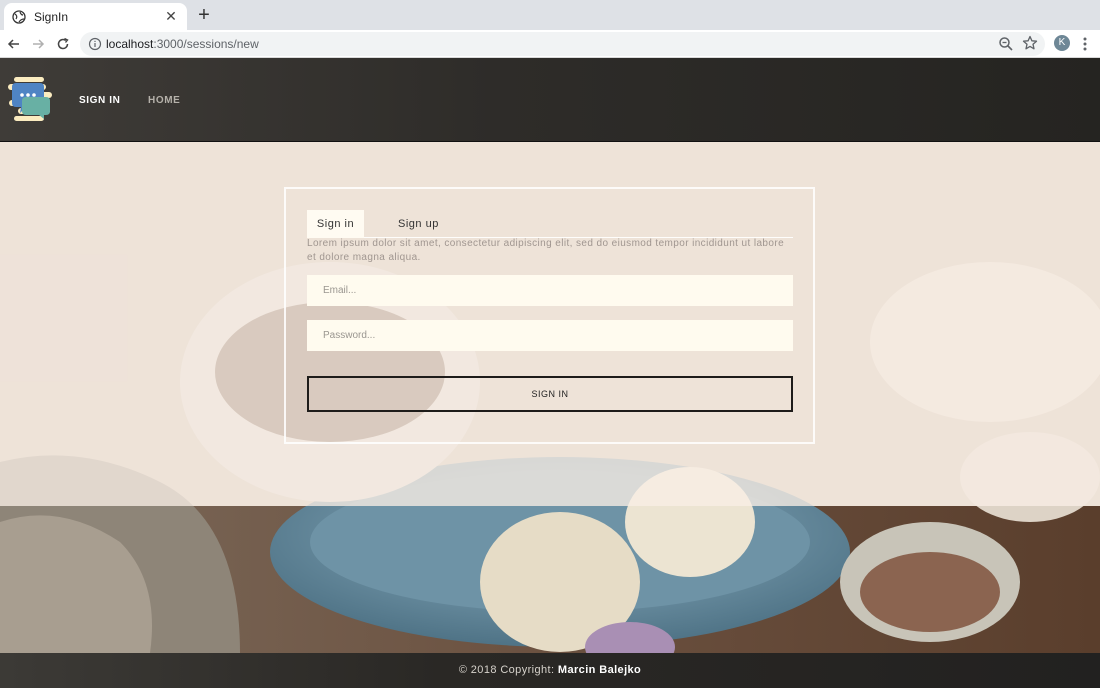 This screenshot has width=1100, height=688. I want to click on author-name: Marcin Balejko, so click(599, 670).